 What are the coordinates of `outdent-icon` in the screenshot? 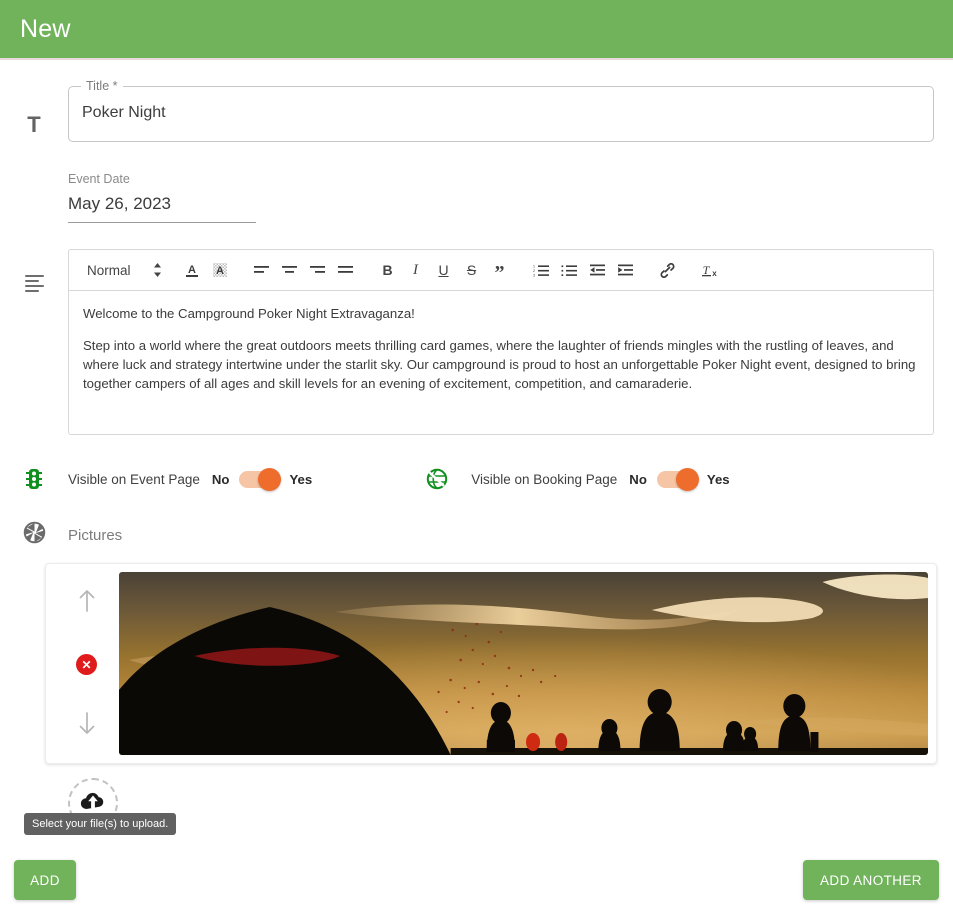 It's located at (598, 270).